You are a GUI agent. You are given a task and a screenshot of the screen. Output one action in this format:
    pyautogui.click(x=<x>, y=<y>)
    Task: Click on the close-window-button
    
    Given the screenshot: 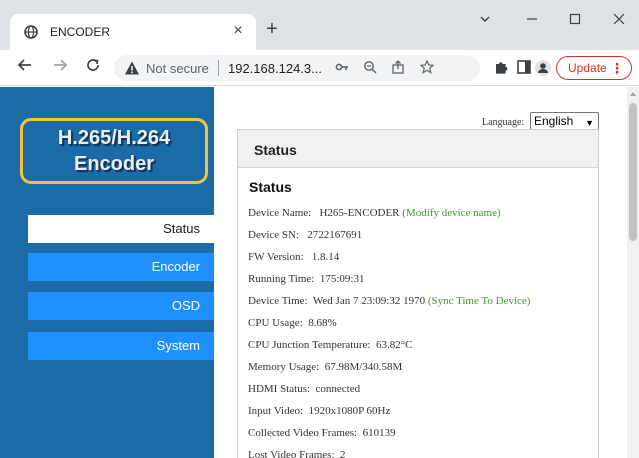 What is the action you would take?
    pyautogui.click(x=619, y=20)
    